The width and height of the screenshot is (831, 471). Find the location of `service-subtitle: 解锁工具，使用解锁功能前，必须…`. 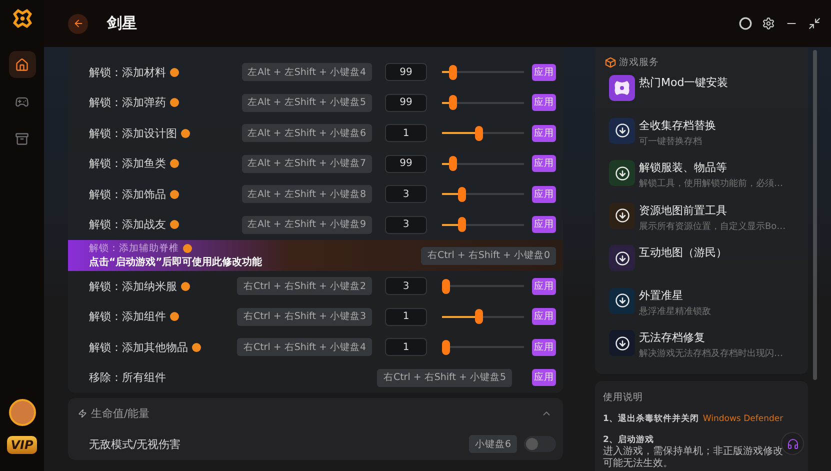

service-subtitle: 解锁工具，使用解锁功能前，必须… is located at coordinates (711, 184).